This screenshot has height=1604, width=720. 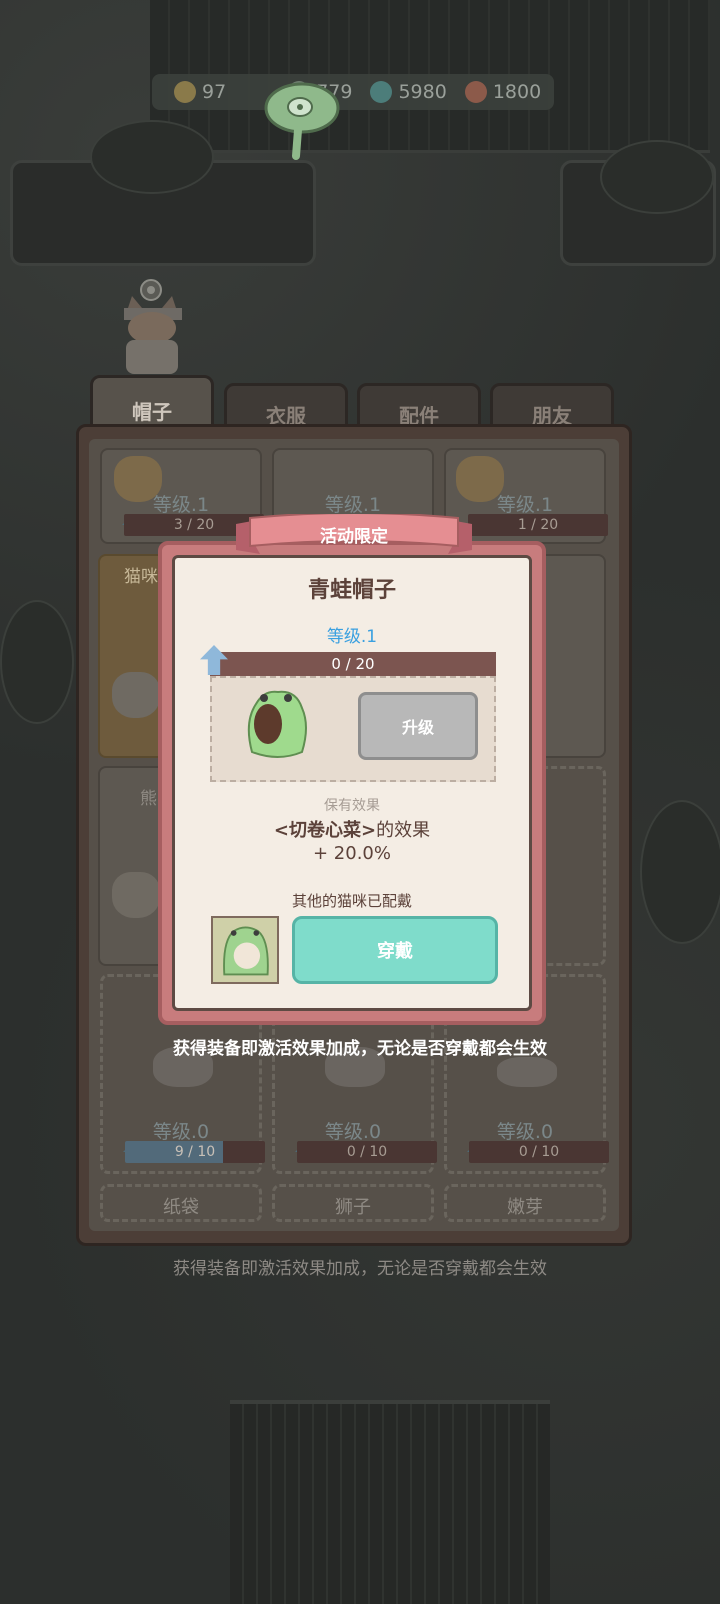 What do you see at coordinates (351, 590) in the screenshot?
I see `hat-title: 青蛙帽子` at bounding box center [351, 590].